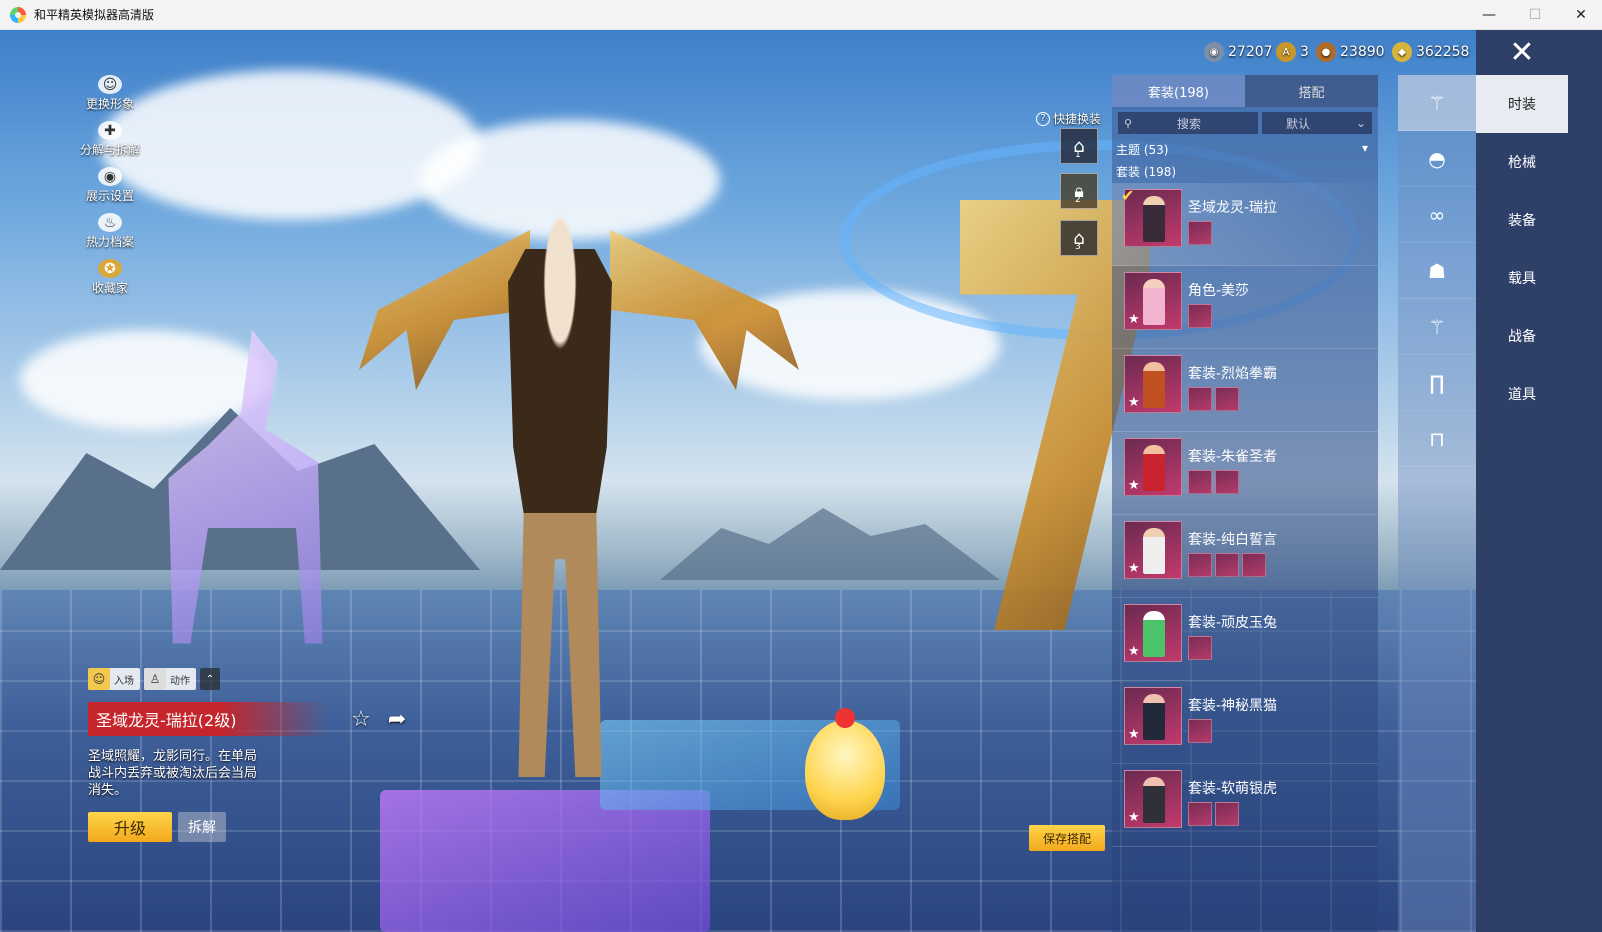  Describe the element at coordinates (114, 679) in the screenshot. I see `entry-animation-button: ☺ 入场` at that location.